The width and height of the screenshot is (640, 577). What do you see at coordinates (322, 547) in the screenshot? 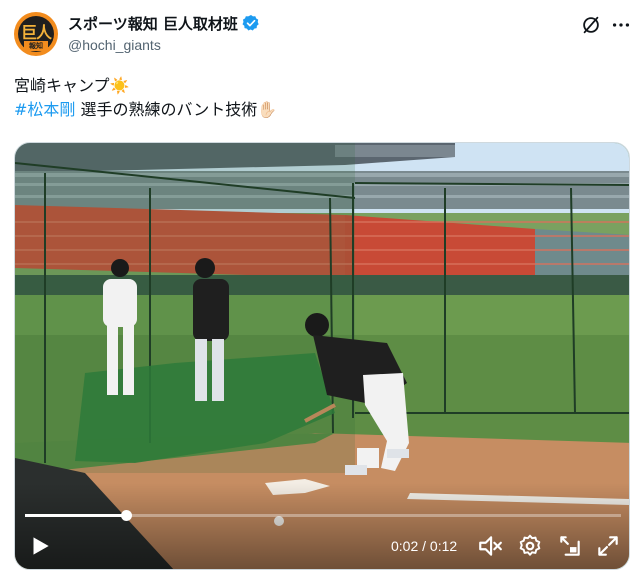
I see `video-controls: 0:02 / 0:12` at bounding box center [322, 547].